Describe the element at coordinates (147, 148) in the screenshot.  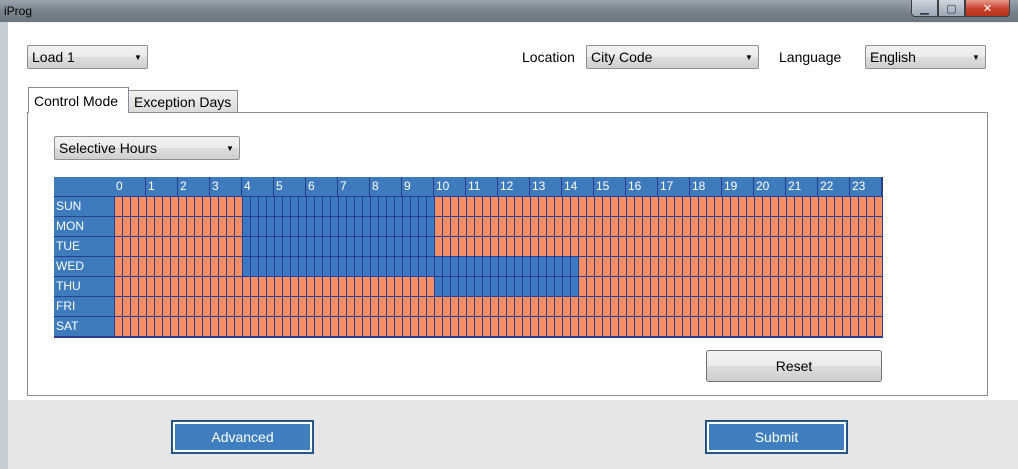
I see `mode-select: Selective Hours ▼` at that location.